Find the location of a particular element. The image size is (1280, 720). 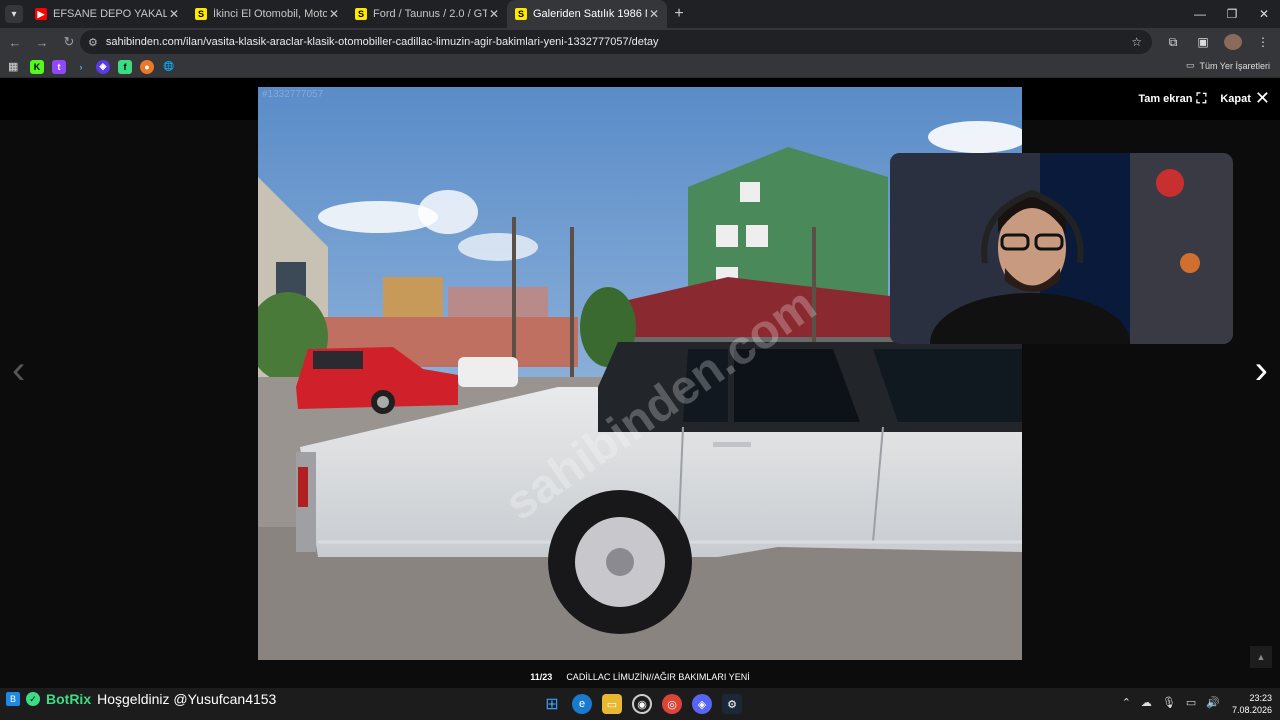

volume-icon: 🔊 is located at coordinates (1213, 702).